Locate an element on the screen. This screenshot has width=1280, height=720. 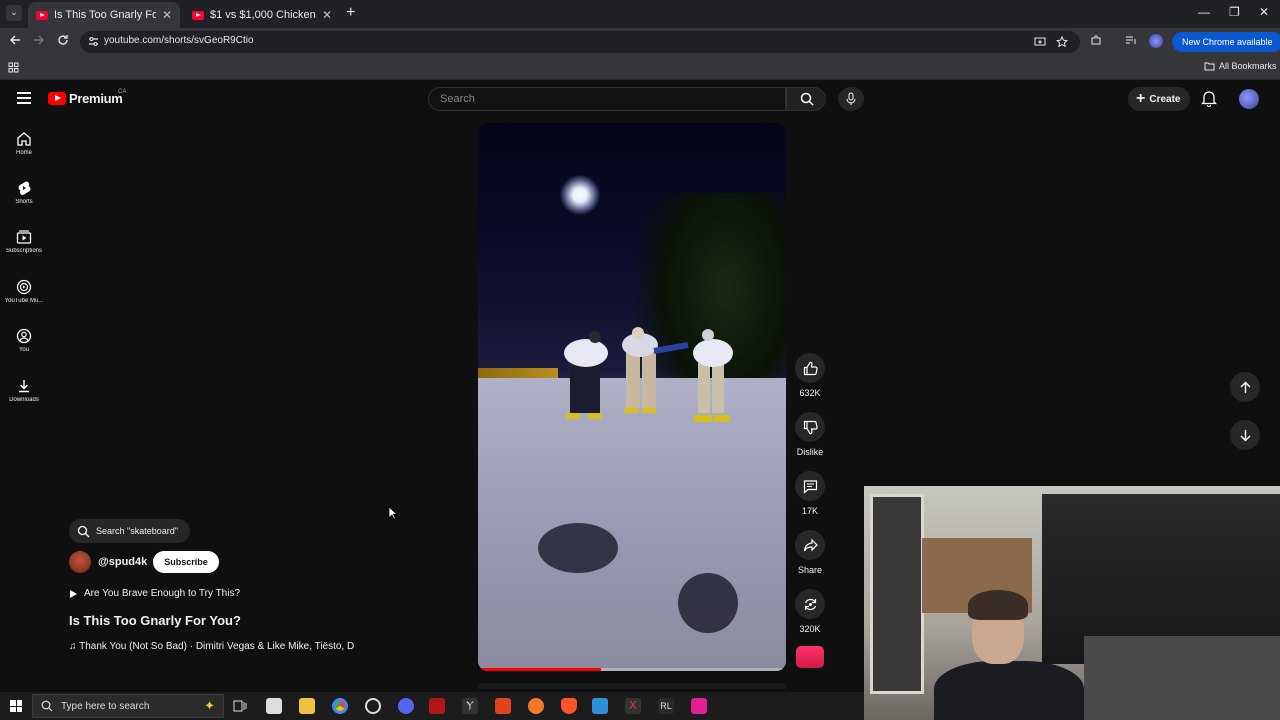
previous-short-button is located at coordinates (1245, 387).